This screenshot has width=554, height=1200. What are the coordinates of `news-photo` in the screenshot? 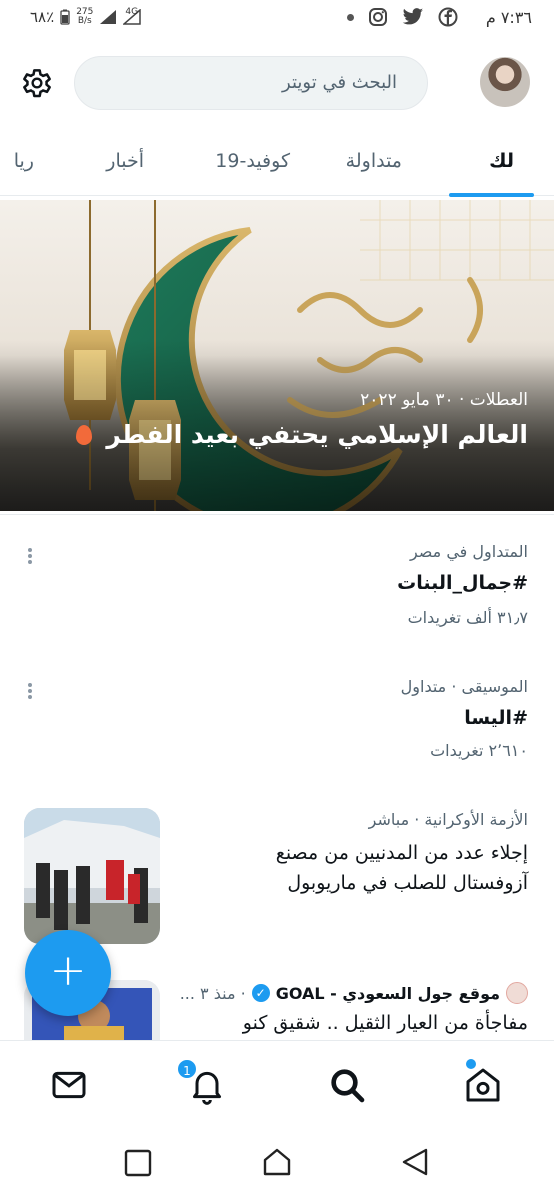 It's located at (92, 876).